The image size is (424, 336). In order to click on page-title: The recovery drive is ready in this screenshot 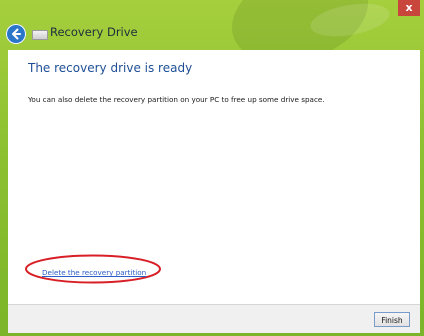, I will do `click(110, 68)`.